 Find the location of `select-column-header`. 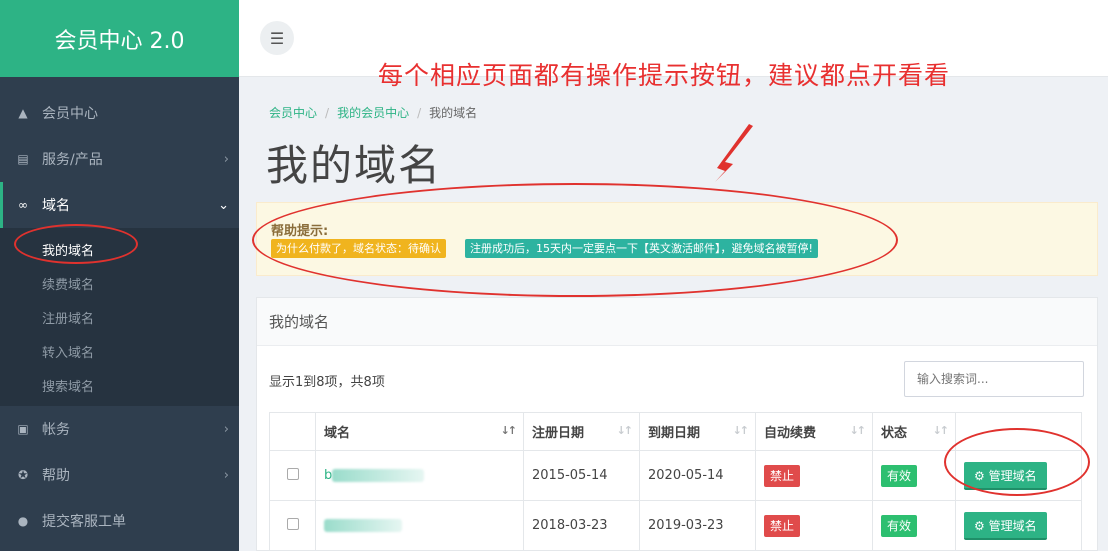

select-column-header is located at coordinates (292, 431).